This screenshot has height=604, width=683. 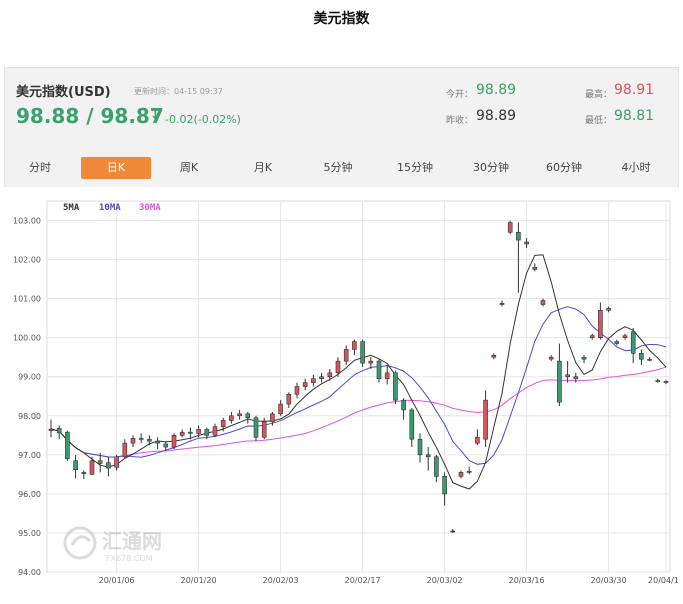 I want to click on low-label: 最低：, so click(x=599, y=121).